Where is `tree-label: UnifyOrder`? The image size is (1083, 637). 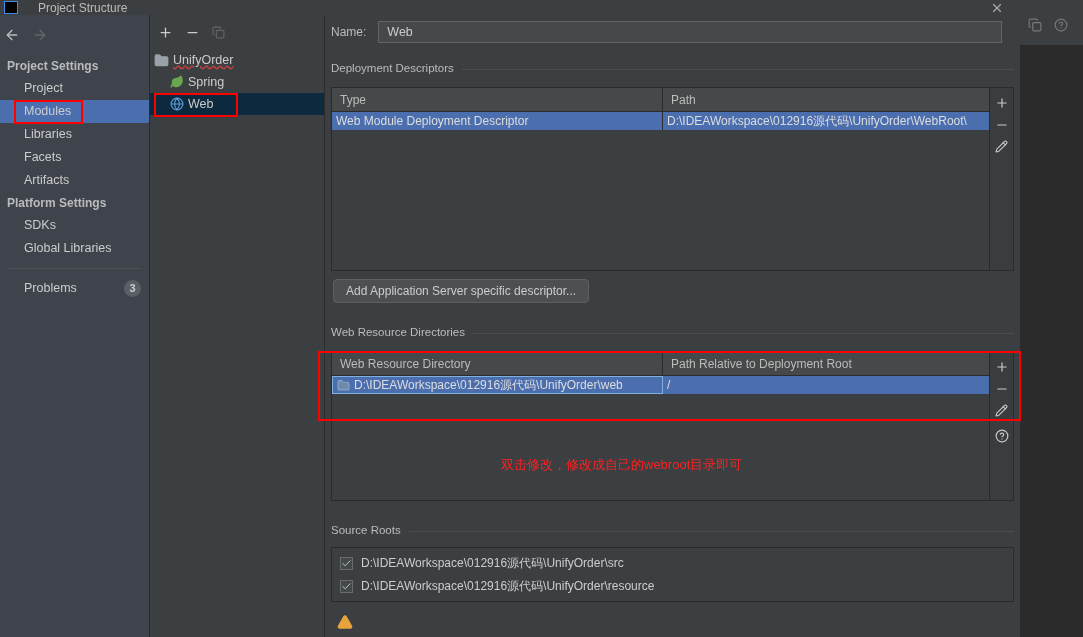 tree-label: UnifyOrder is located at coordinates (203, 60).